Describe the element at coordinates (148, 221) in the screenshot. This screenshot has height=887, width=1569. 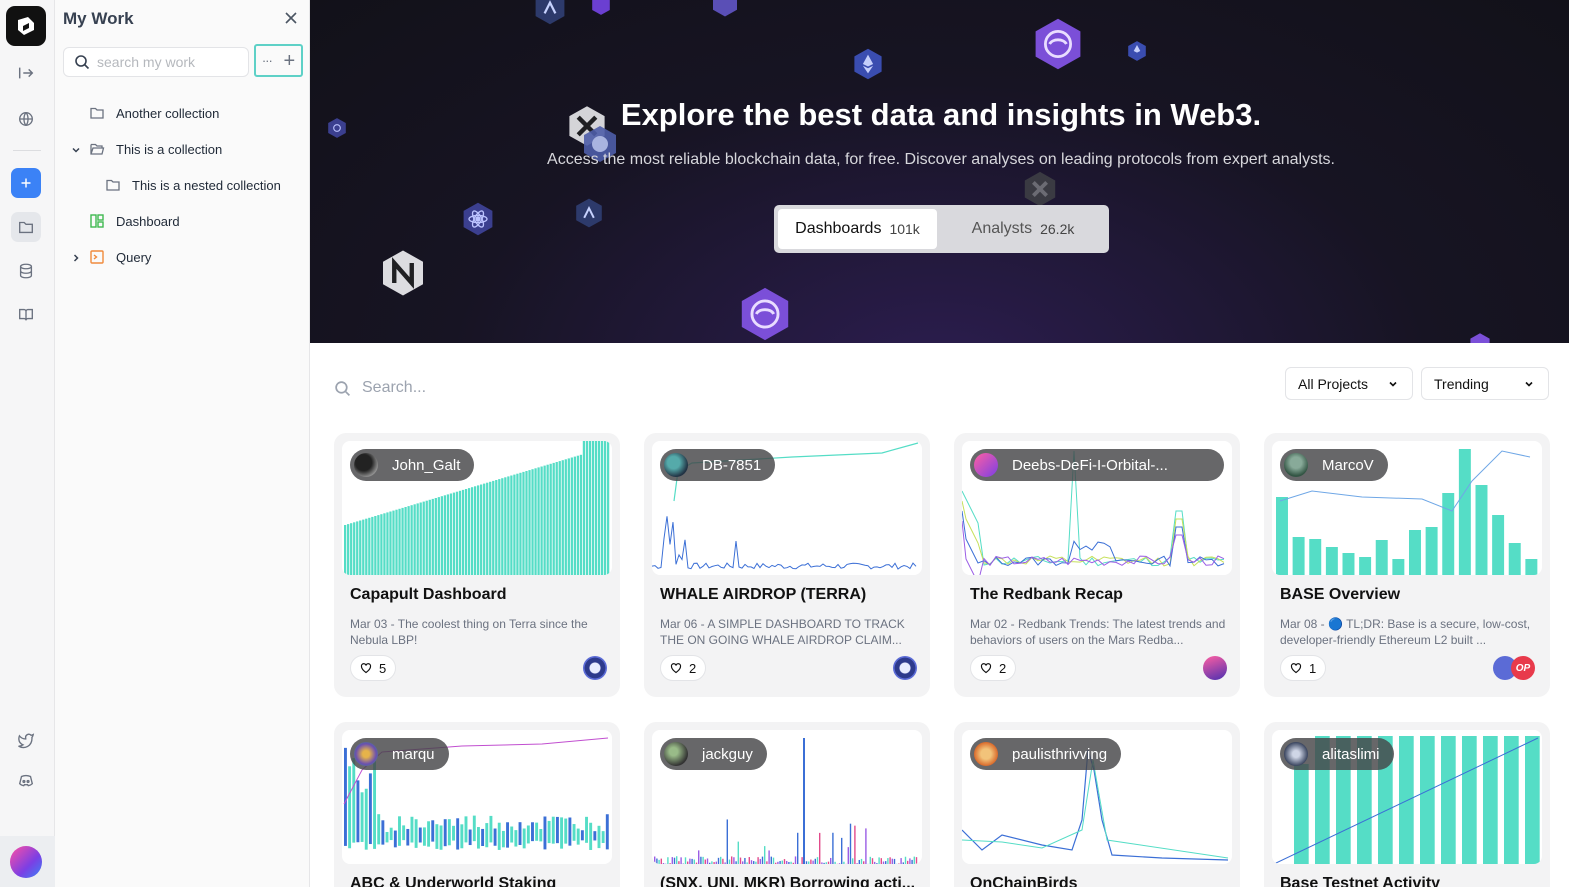
I see `tree-item-label: Dashboard` at that location.